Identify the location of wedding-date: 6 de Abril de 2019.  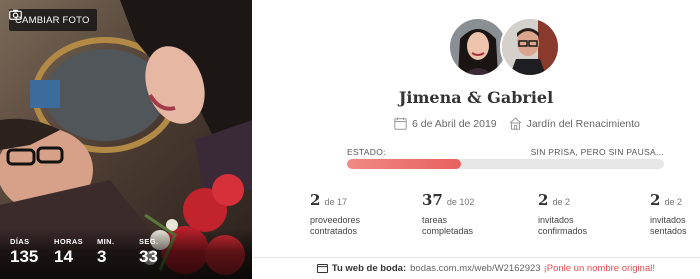
(445, 123).